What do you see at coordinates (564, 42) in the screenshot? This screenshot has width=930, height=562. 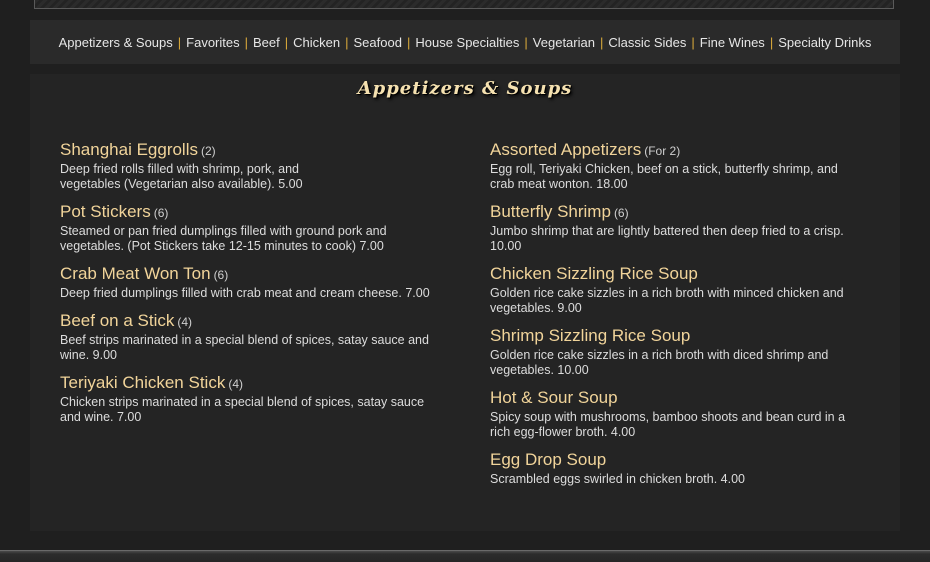 I see `nav-link-vegetarian: Vegetarian` at bounding box center [564, 42].